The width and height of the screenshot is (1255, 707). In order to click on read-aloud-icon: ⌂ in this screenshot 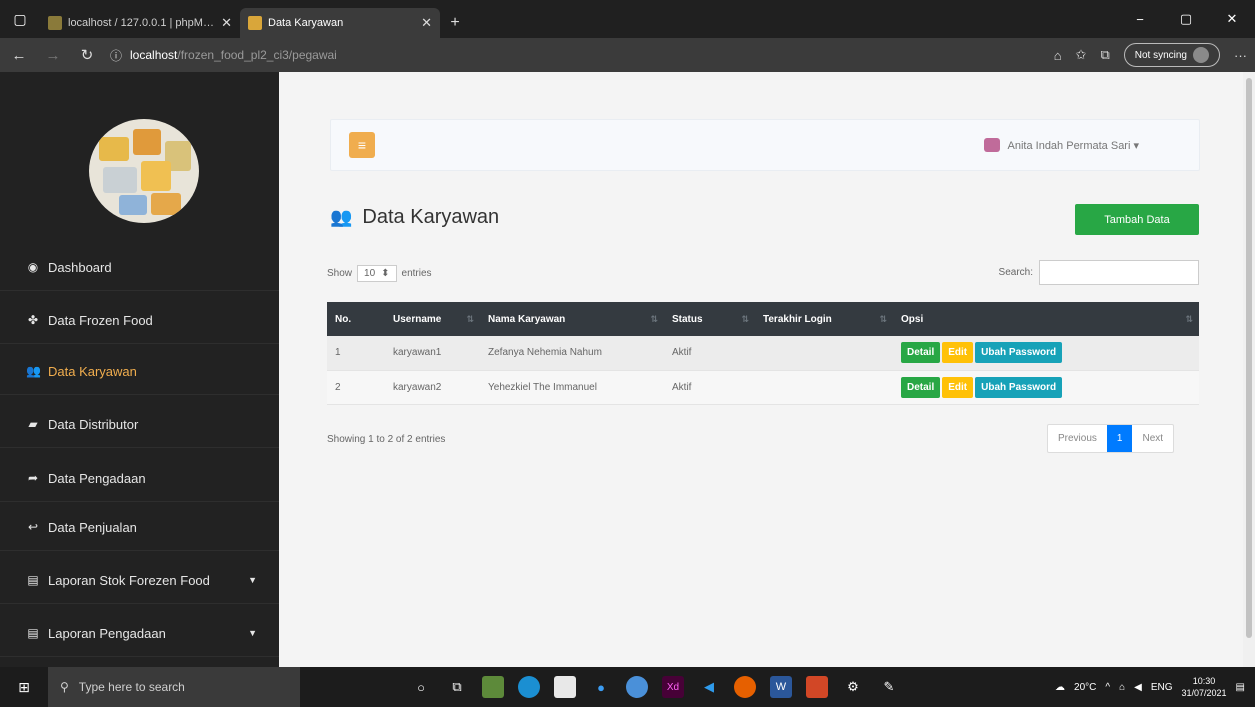, I will do `click(1058, 55)`.